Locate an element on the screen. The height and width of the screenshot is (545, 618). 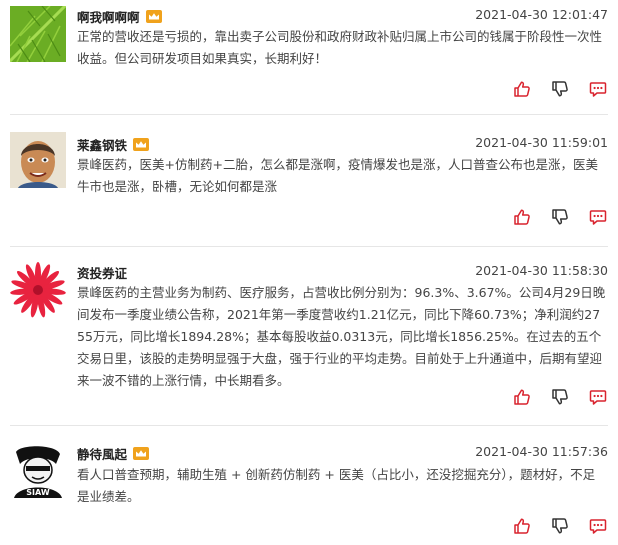
post-time: 2021-04-30 11:57:36 is located at coordinates (541, 451).